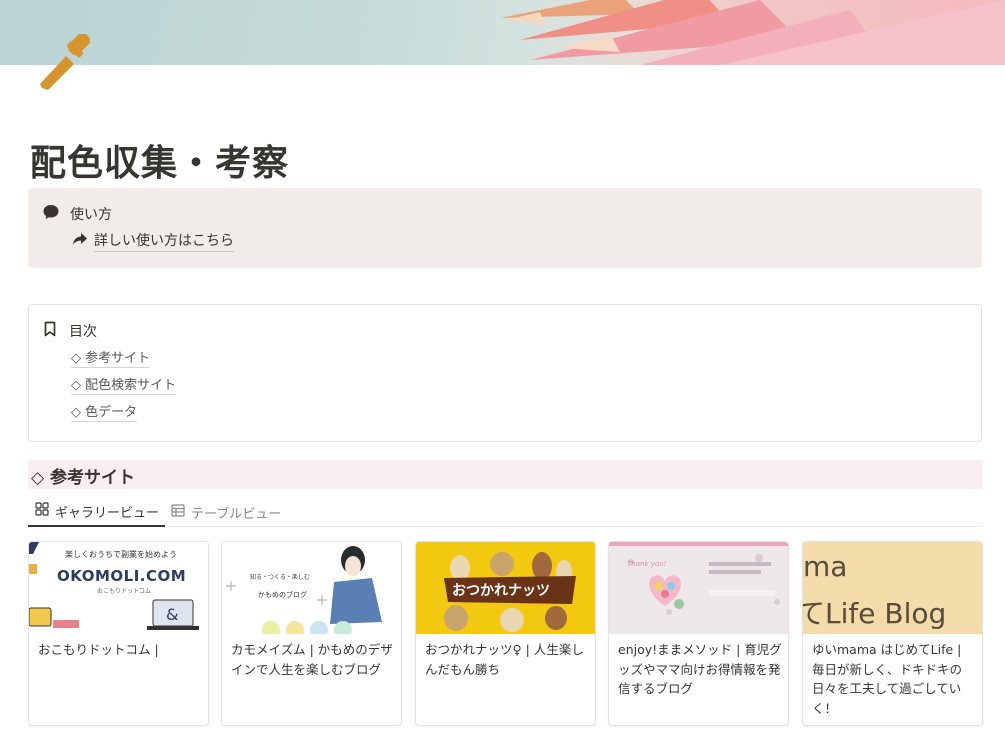 Image resolution: width=1005 pixels, height=736 pixels. Describe the element at coordinates (875, 613) in the screenshot. I see `thumb-line2: てLife Blog` at that location.